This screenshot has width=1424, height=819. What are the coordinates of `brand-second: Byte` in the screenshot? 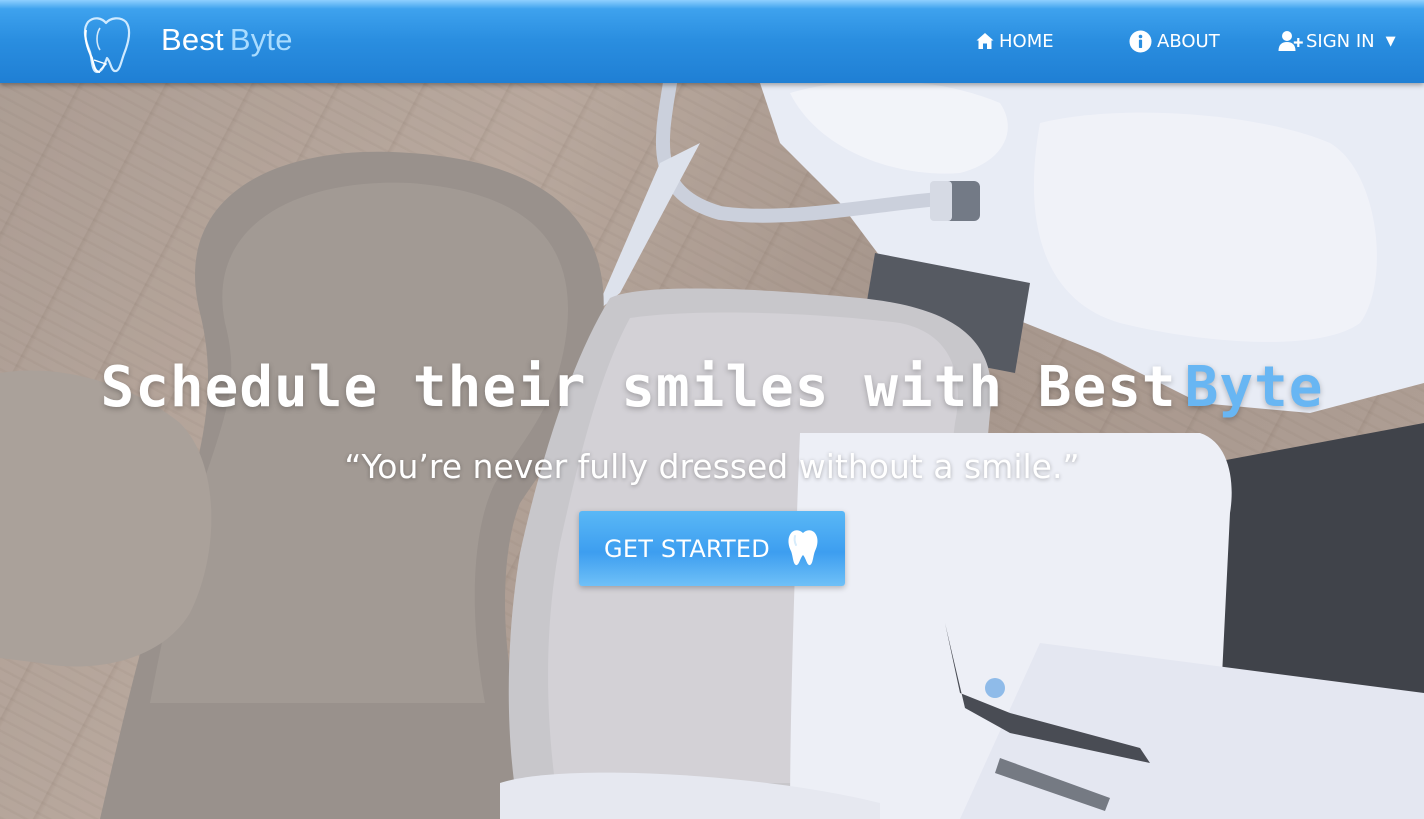 It's located at (261, 39).